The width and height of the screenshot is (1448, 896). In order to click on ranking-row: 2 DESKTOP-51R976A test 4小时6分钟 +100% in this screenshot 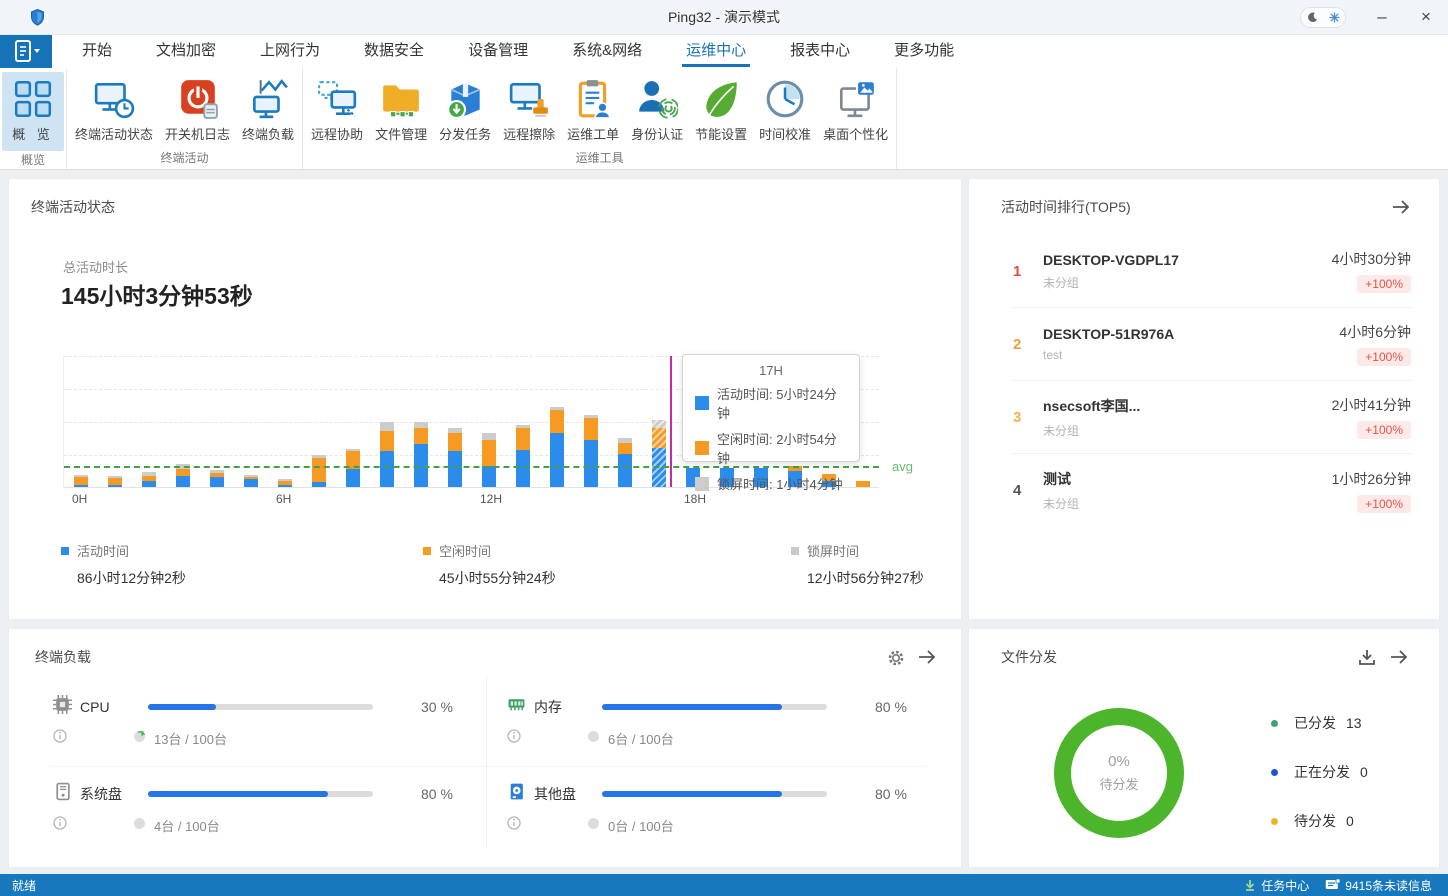, I will do `click(1212, 344)`.